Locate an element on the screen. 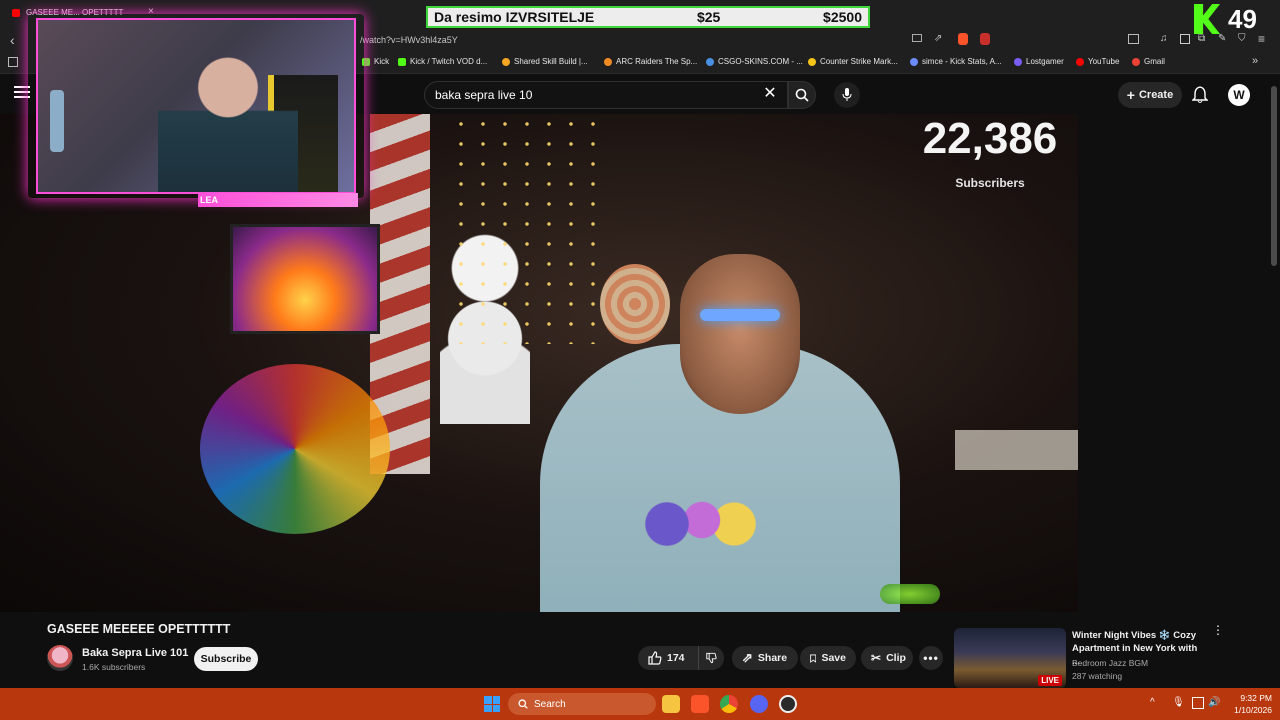 This screenshot has width=1280, height=720. water-bottle is located at coordinates (57, 121).